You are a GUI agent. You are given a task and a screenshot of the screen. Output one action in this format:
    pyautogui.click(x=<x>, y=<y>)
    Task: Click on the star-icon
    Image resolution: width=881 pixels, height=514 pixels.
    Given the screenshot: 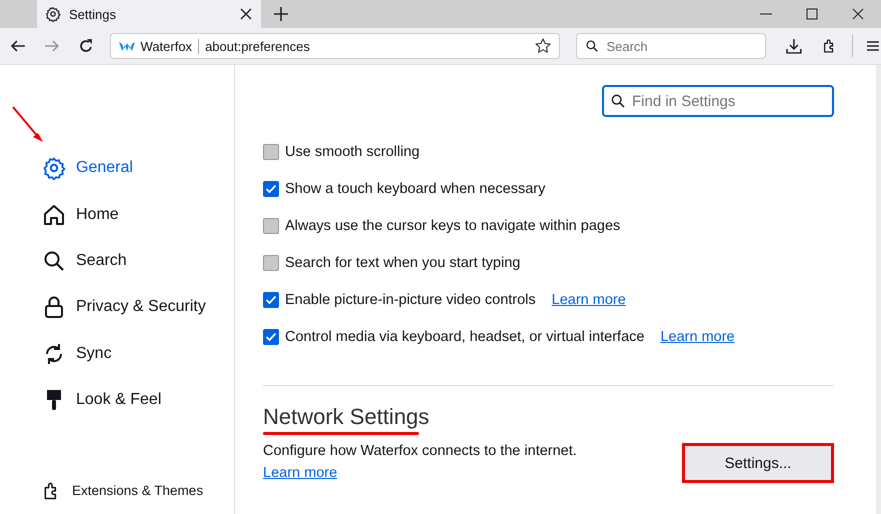 What is the action you would take?
    pyautogui.click(x=543, y=46)
    